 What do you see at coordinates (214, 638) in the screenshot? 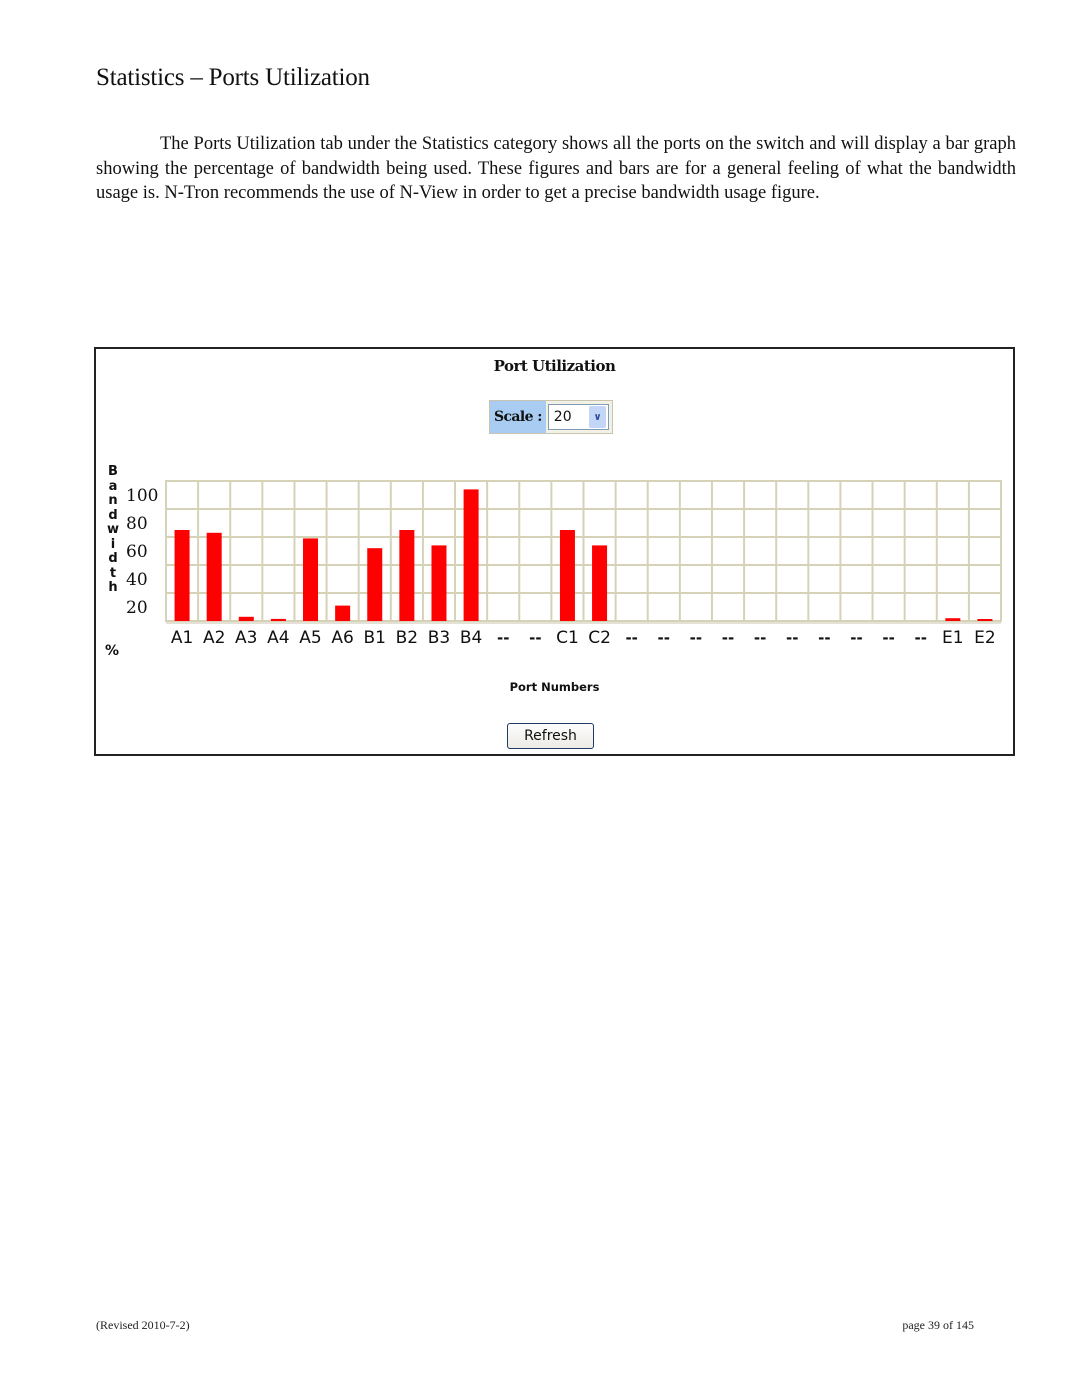
I see `x-tick-label: A2` at bounding box center [214, 638].